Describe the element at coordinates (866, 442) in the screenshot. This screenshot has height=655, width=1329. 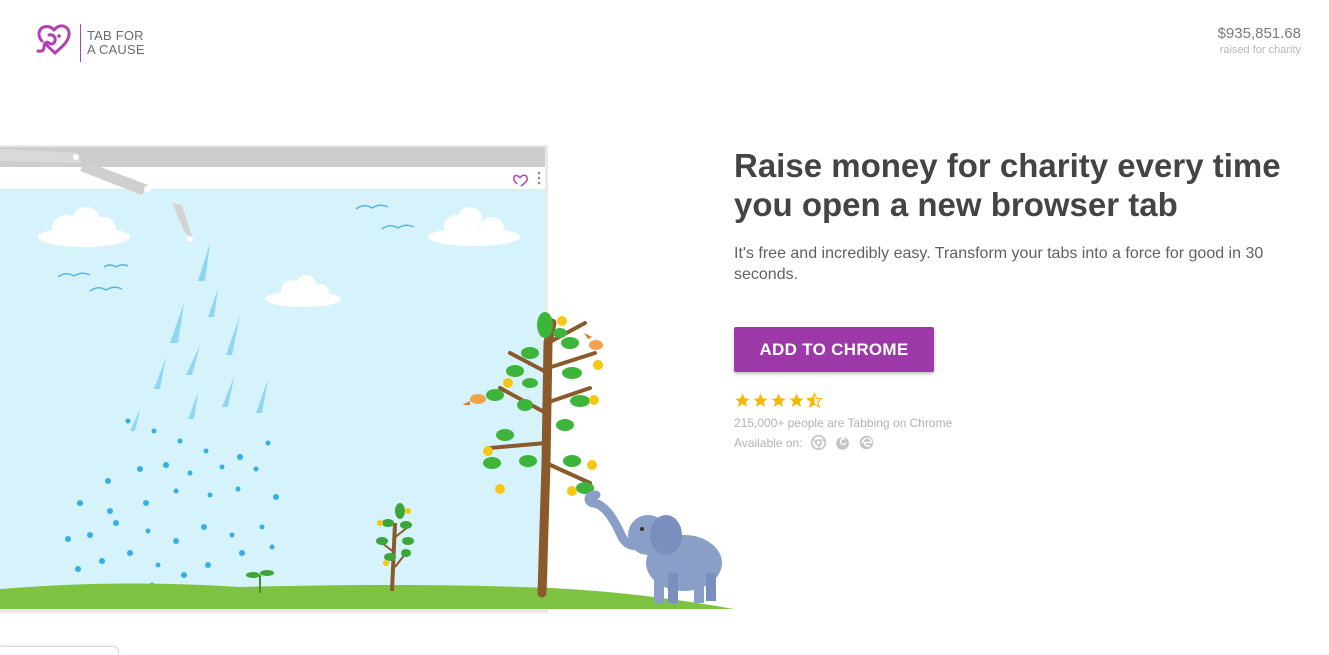
I see `edge-icon` at that location.